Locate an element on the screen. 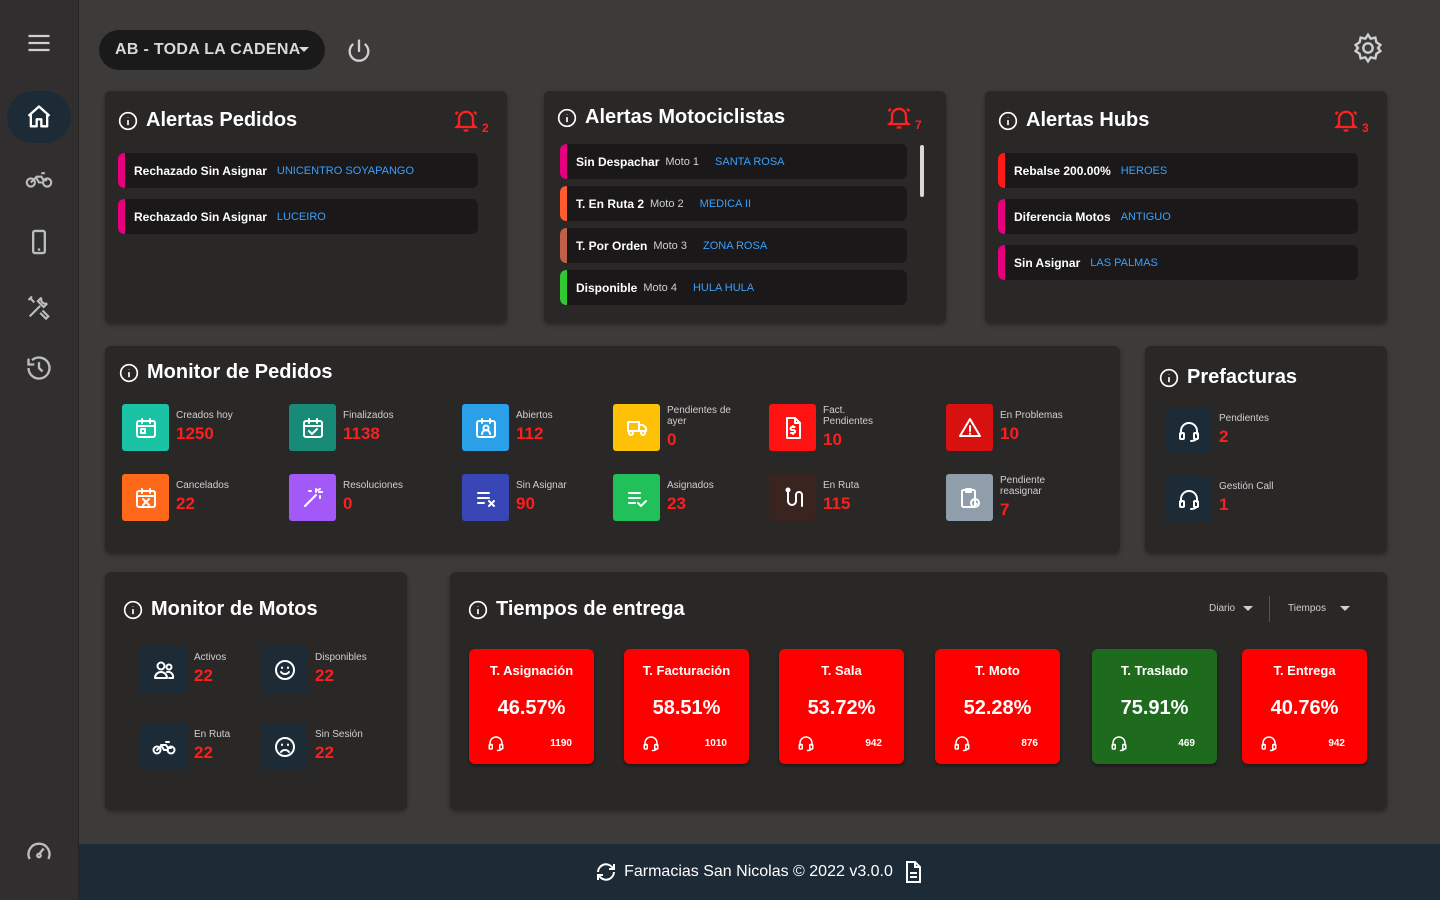  sidebar-item-home is located at coordinates (39, 117).